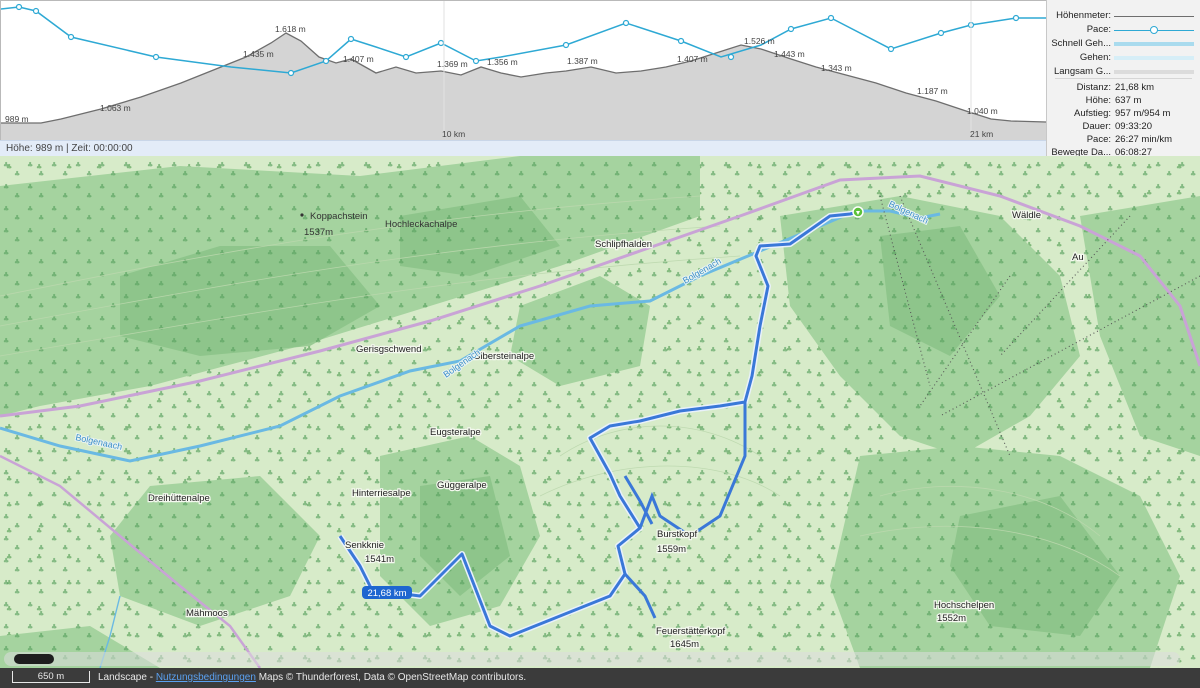 This screenshot has width=1200, height=688. What do you see at coordinates (1098, 100) in the screenshot?
I see `stat-label: Höhe:` at bounding box center [1098, 100].